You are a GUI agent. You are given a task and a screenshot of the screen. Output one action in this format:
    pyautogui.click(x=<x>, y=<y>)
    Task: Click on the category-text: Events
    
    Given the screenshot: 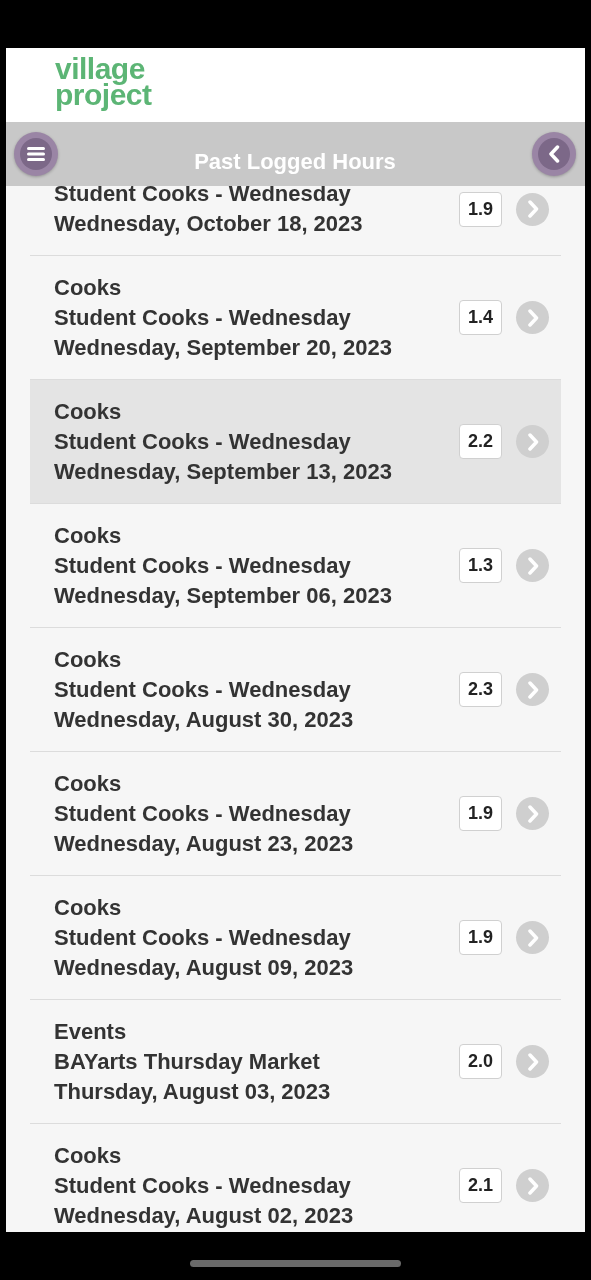 What is the action you would take?
    pyautogui.click(x=90, y=1031)
    